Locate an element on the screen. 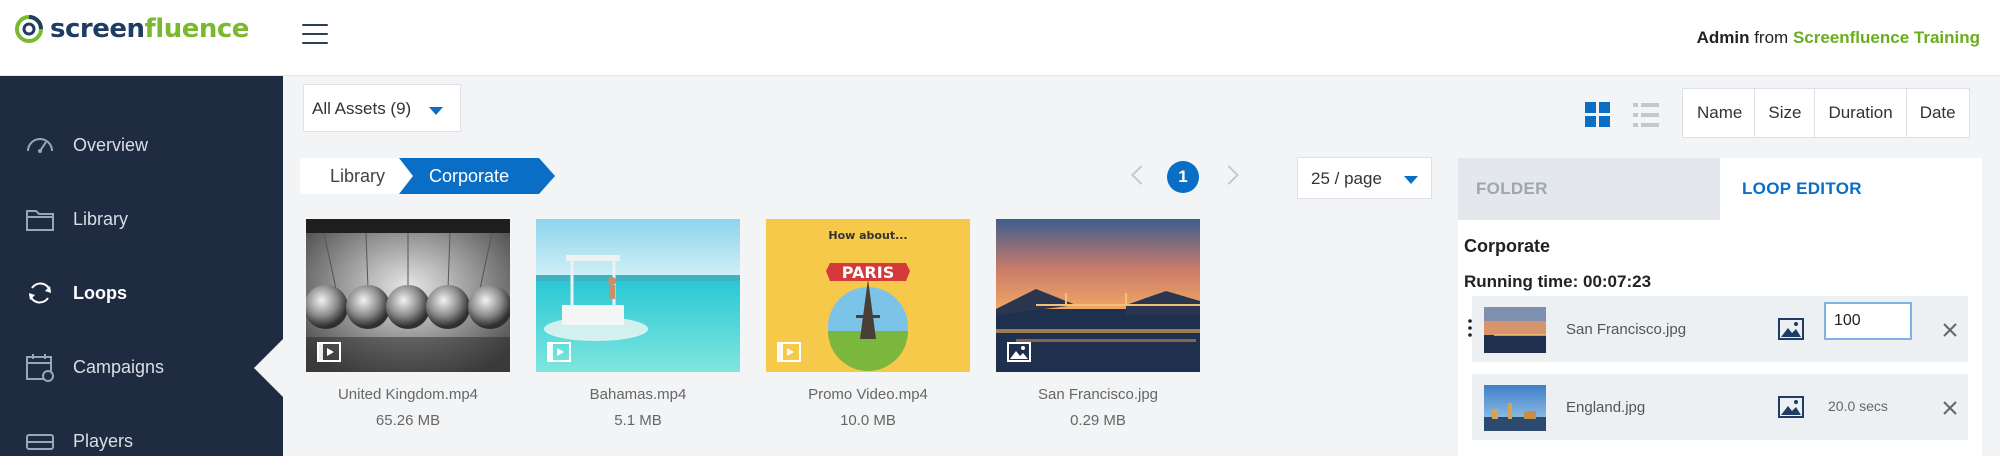 This screenshot has width=2000, height=456. logo: screenfluence is located at coordinates (131, 29).